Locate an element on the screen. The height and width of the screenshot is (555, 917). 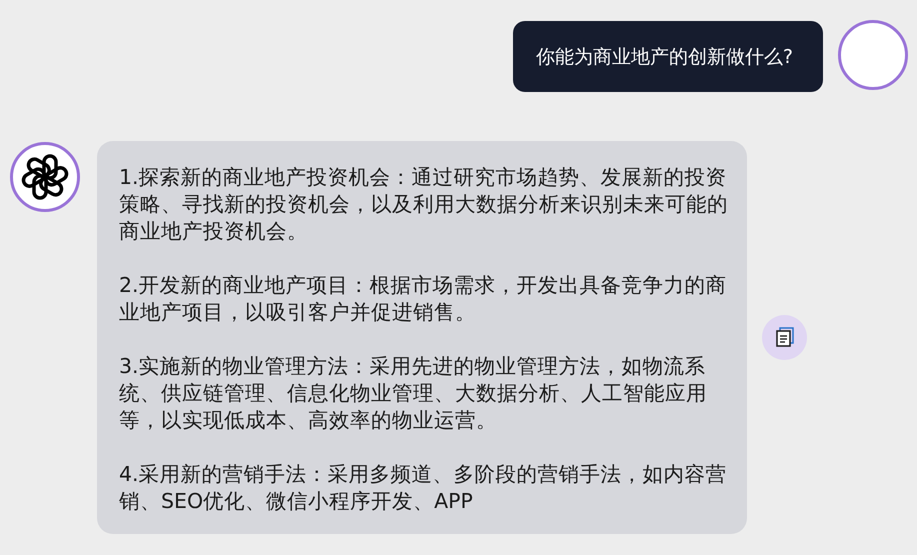
message-paragraph: 3.实施新的物业管理方法：采用先进的物业管理方法，如物流系统、供应链管理、信息化物业管理、大数据分析、人工智能应用等，以实现低成本、高效率的物业运营。 is located at coordinates (413, 393).